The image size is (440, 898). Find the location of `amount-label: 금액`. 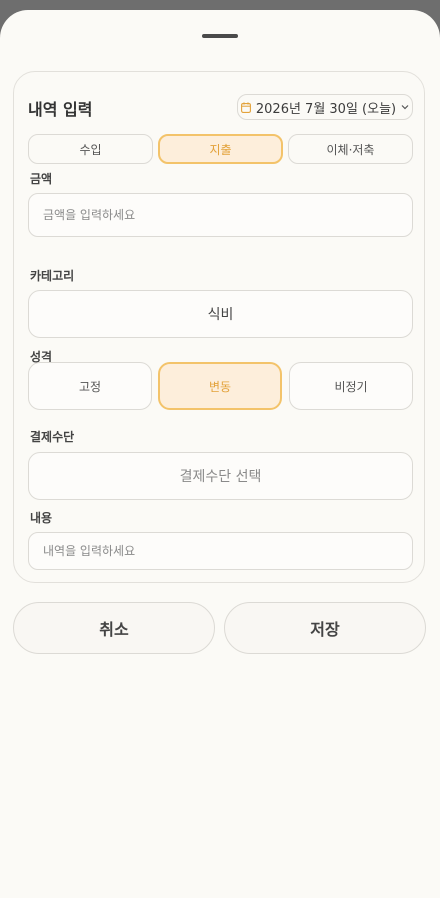

amount-label: 금액 is located at coordinates (41, 179).